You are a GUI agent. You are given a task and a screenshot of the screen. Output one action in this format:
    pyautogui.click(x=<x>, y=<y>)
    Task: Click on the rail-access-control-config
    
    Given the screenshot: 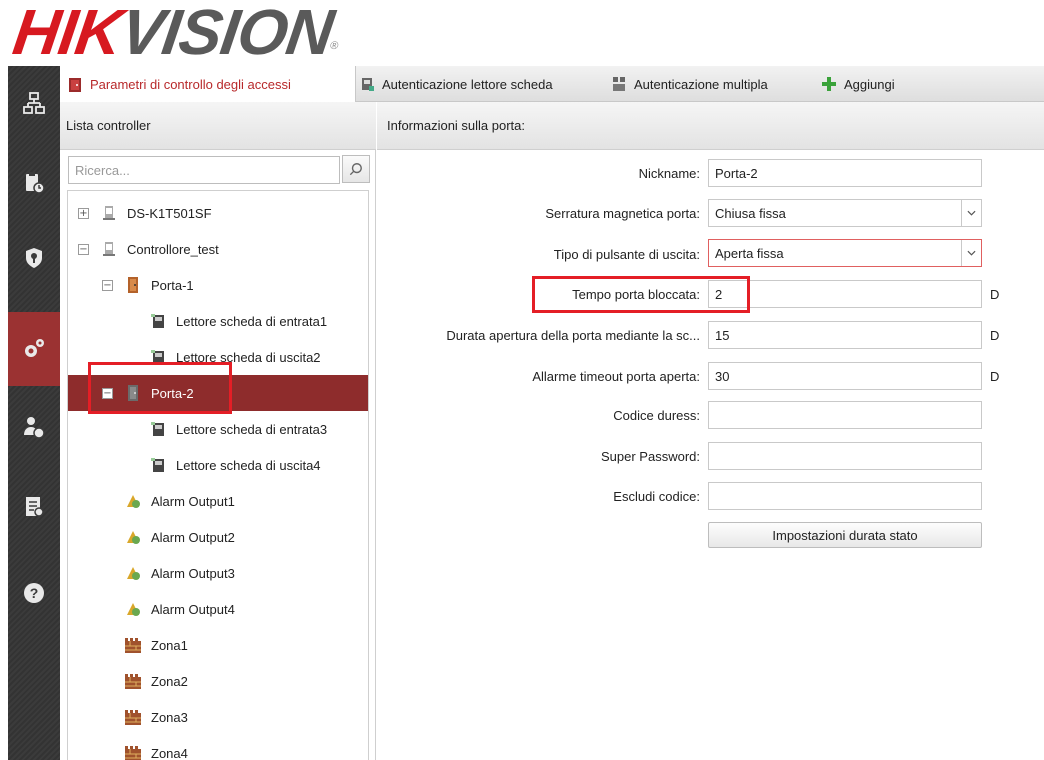 What is the action you would take?
    pyautogui.click(x=34, y=349)
    